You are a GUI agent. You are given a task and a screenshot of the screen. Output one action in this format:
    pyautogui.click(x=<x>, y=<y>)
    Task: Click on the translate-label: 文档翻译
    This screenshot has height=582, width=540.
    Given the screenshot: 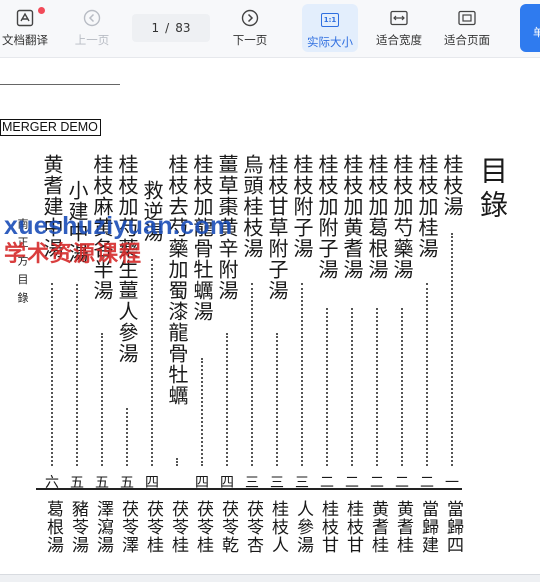 What is the action you would take?
    pyautogui.click(x=25, y=40)
    